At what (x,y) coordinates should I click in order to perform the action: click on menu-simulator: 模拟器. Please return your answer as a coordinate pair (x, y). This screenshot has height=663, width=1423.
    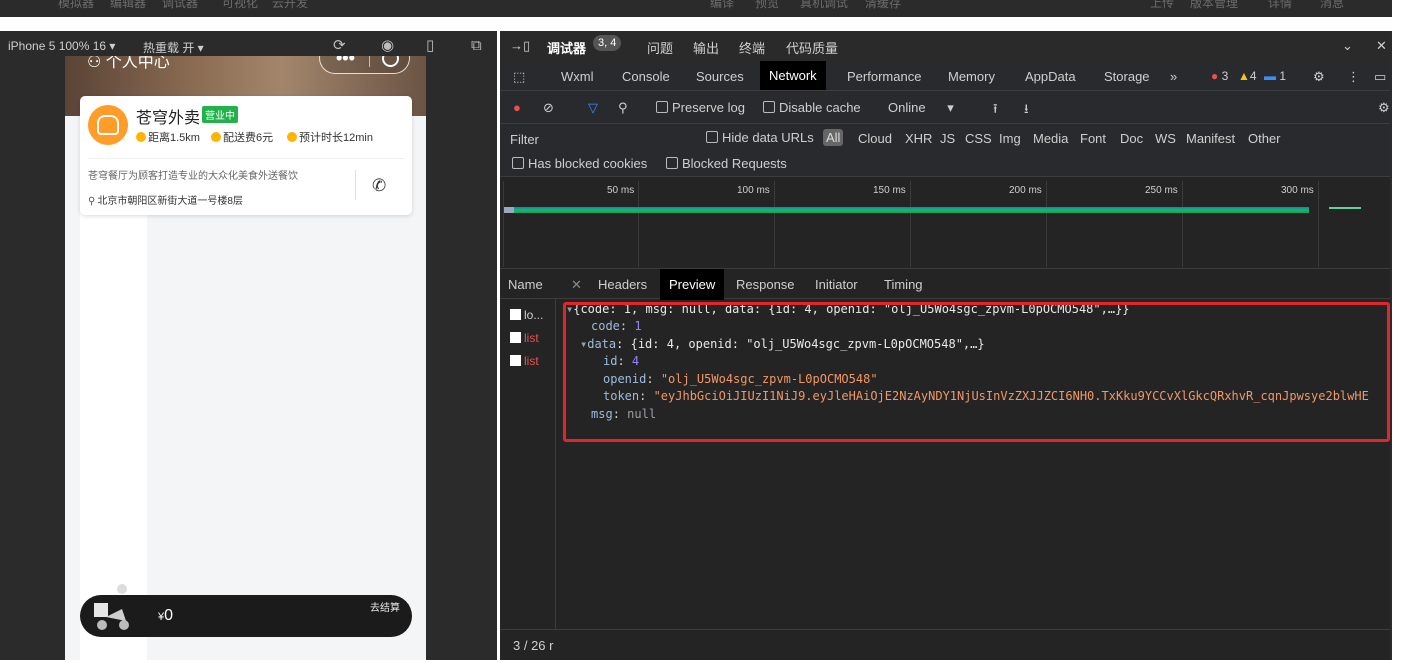
    Looking at the image, I should click on (76, 4).